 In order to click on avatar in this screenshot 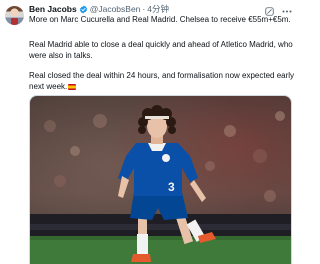, I will do `click(14, 15)`.